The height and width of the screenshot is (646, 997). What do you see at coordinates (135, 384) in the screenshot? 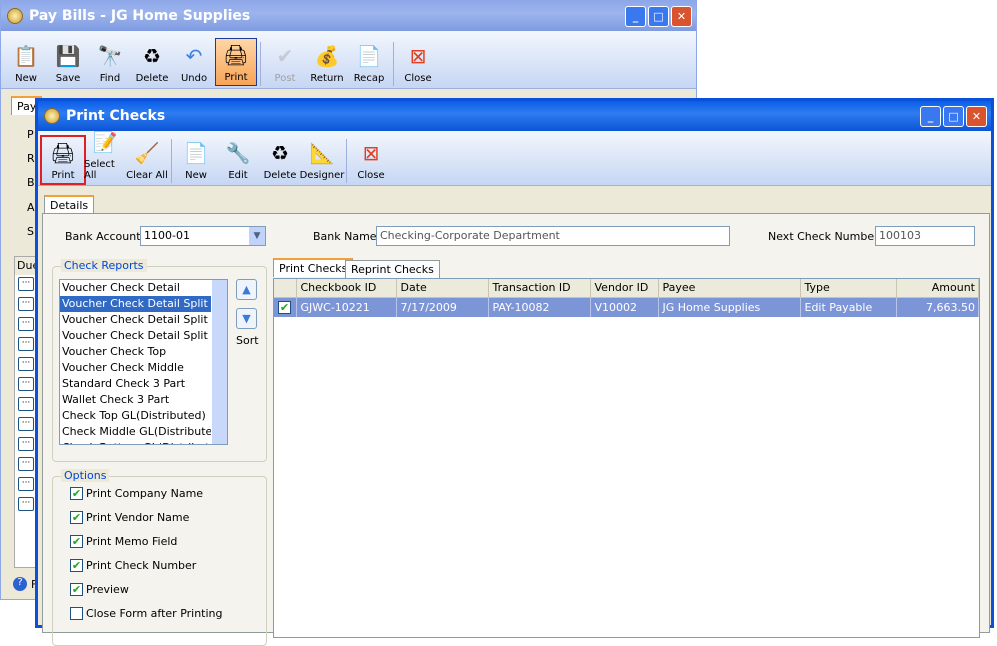
I see `report-item: Standard Check 3 Part` at bounding box center [135, 384].